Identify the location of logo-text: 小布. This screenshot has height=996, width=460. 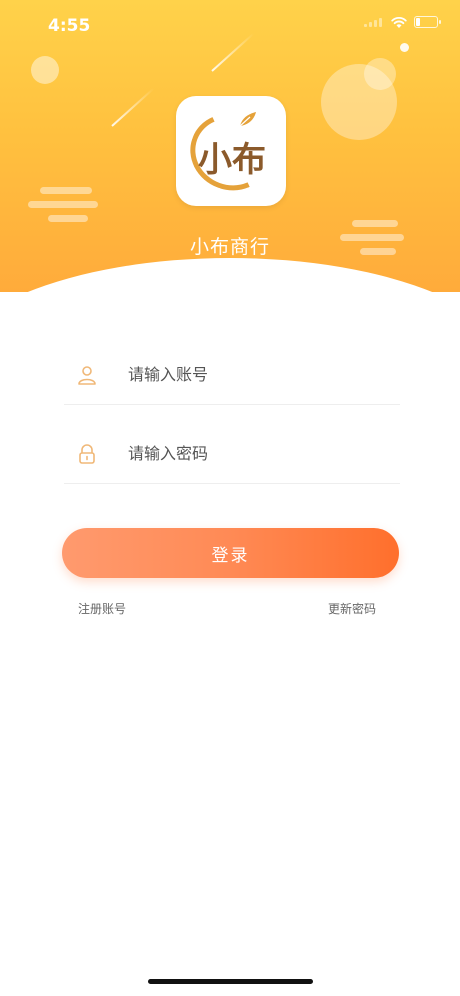
(232, 160).